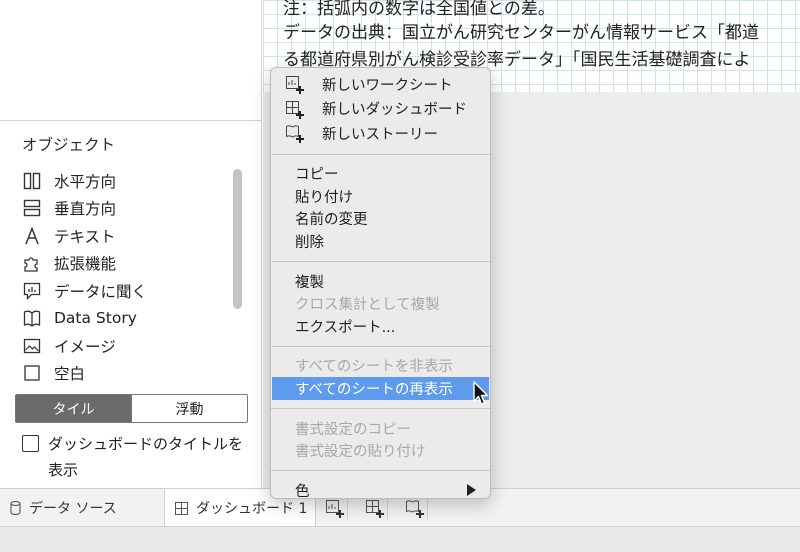 The height and width of the screenshot is (552, 800). I want to click on object-text: テキスト, so click(124, 236).